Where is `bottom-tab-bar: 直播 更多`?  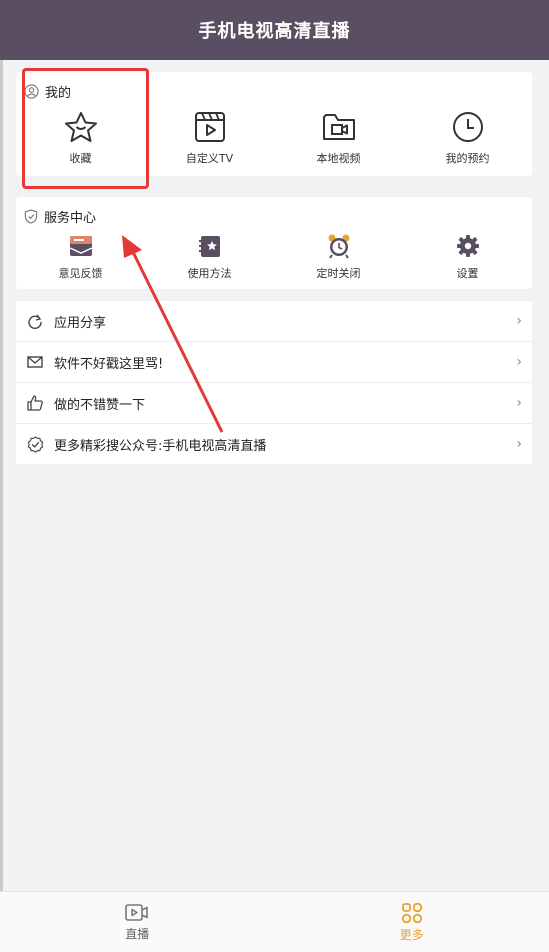
bottom-tab-bar: 直播 更多 is located at coordinates (274, 921).